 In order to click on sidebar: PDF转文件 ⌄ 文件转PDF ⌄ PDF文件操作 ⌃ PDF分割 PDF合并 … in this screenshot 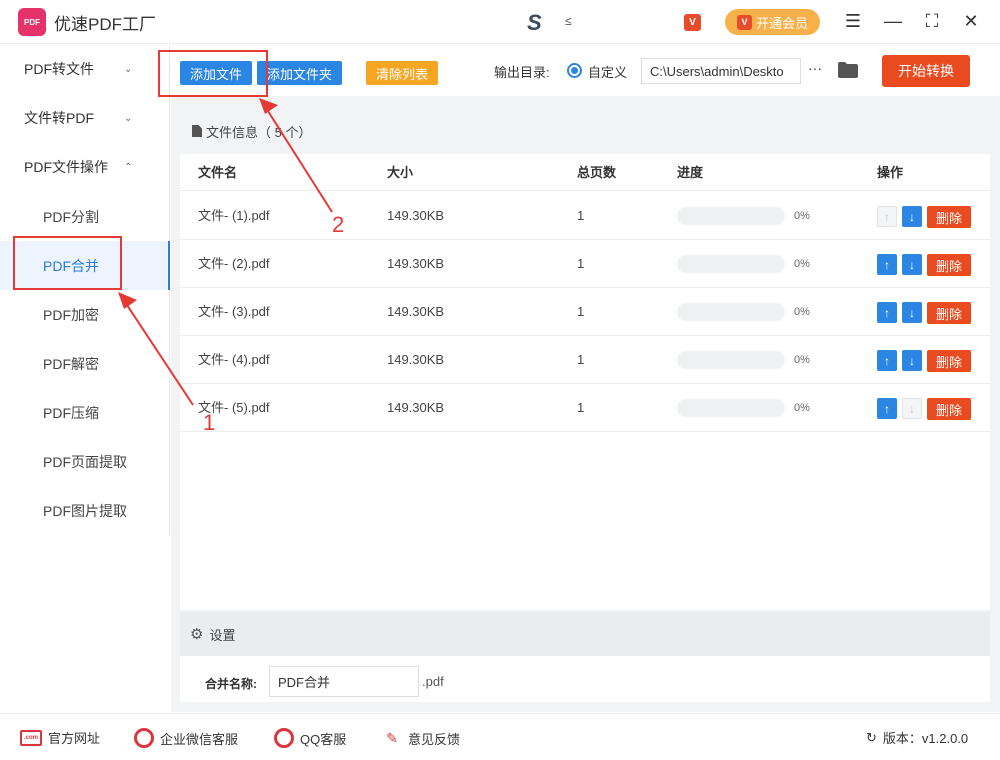, I will do `click(85, 290)`.